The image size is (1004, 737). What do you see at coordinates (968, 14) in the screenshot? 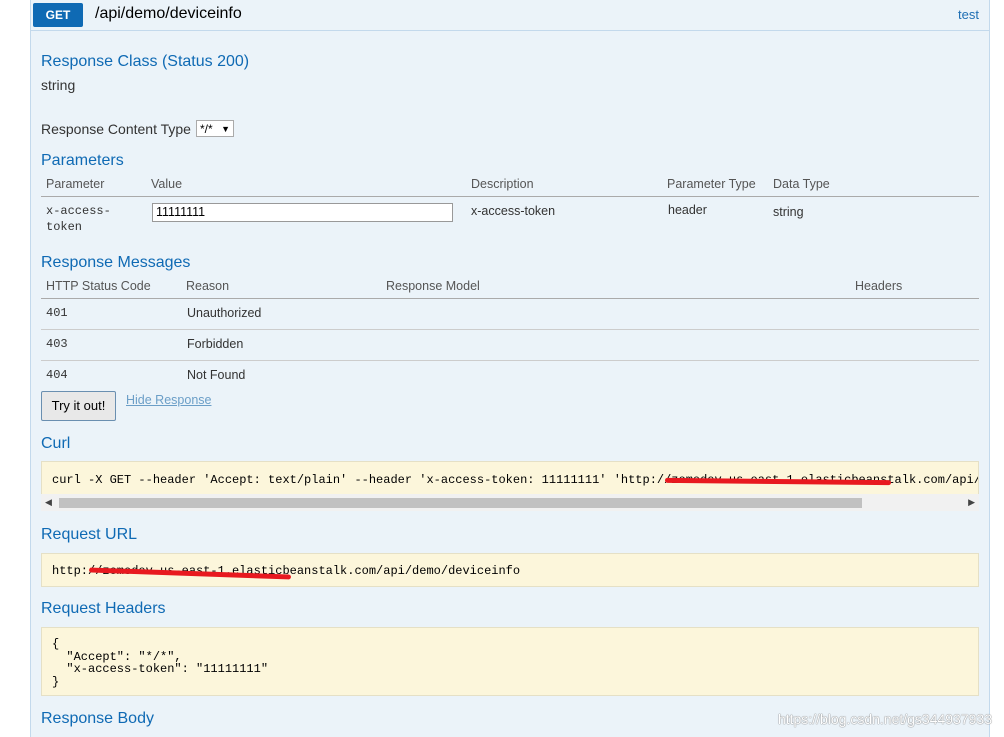
I see `tag-link: test` at bounding box center [968, 14].